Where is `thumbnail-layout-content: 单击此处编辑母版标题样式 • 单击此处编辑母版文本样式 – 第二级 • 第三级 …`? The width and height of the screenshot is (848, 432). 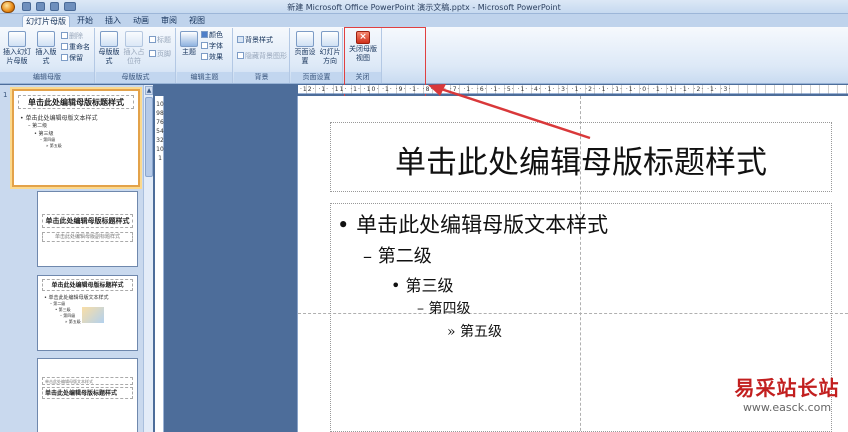 thumbnail-layout-content: 单击此处编辑母版标题样式 • 单击此处编辑母版文本样式 – 第二级 • 第三级 … is located at coordinates (87, 313).